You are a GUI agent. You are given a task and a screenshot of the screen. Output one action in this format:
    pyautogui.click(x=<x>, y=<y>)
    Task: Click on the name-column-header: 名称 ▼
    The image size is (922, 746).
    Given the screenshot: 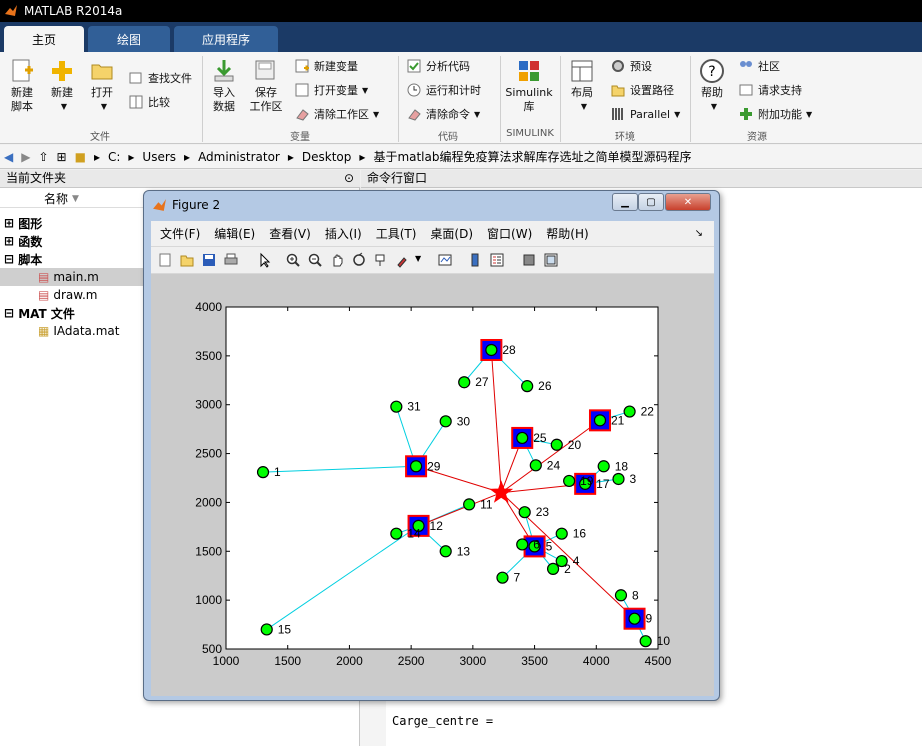 What is the action you would take?
    pyautogui.click(x=72, y=199)
    